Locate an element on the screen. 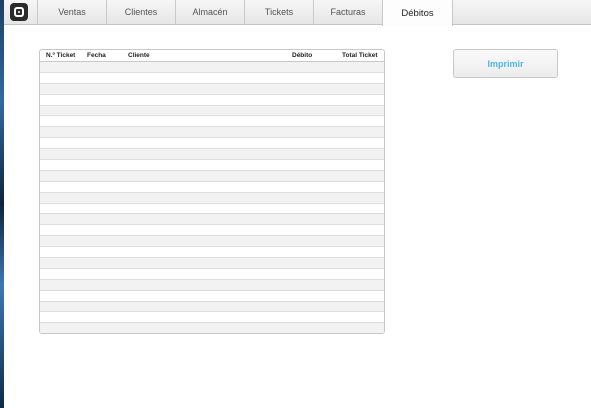 The image size is (591, 408). column-header-debit: Débito is located at coordinates (302, 55).